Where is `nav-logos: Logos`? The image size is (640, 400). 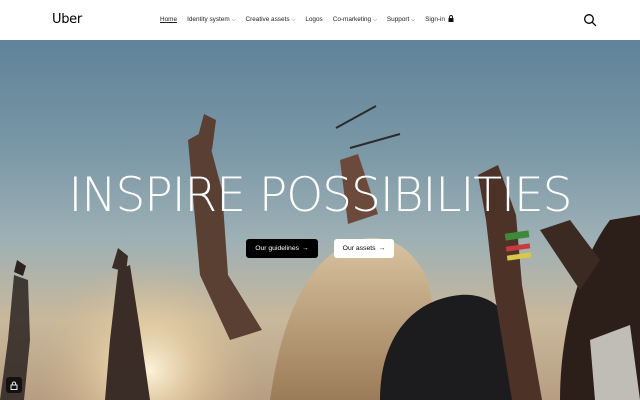 nav-logos: Logos is located at coordinates (313, 19).